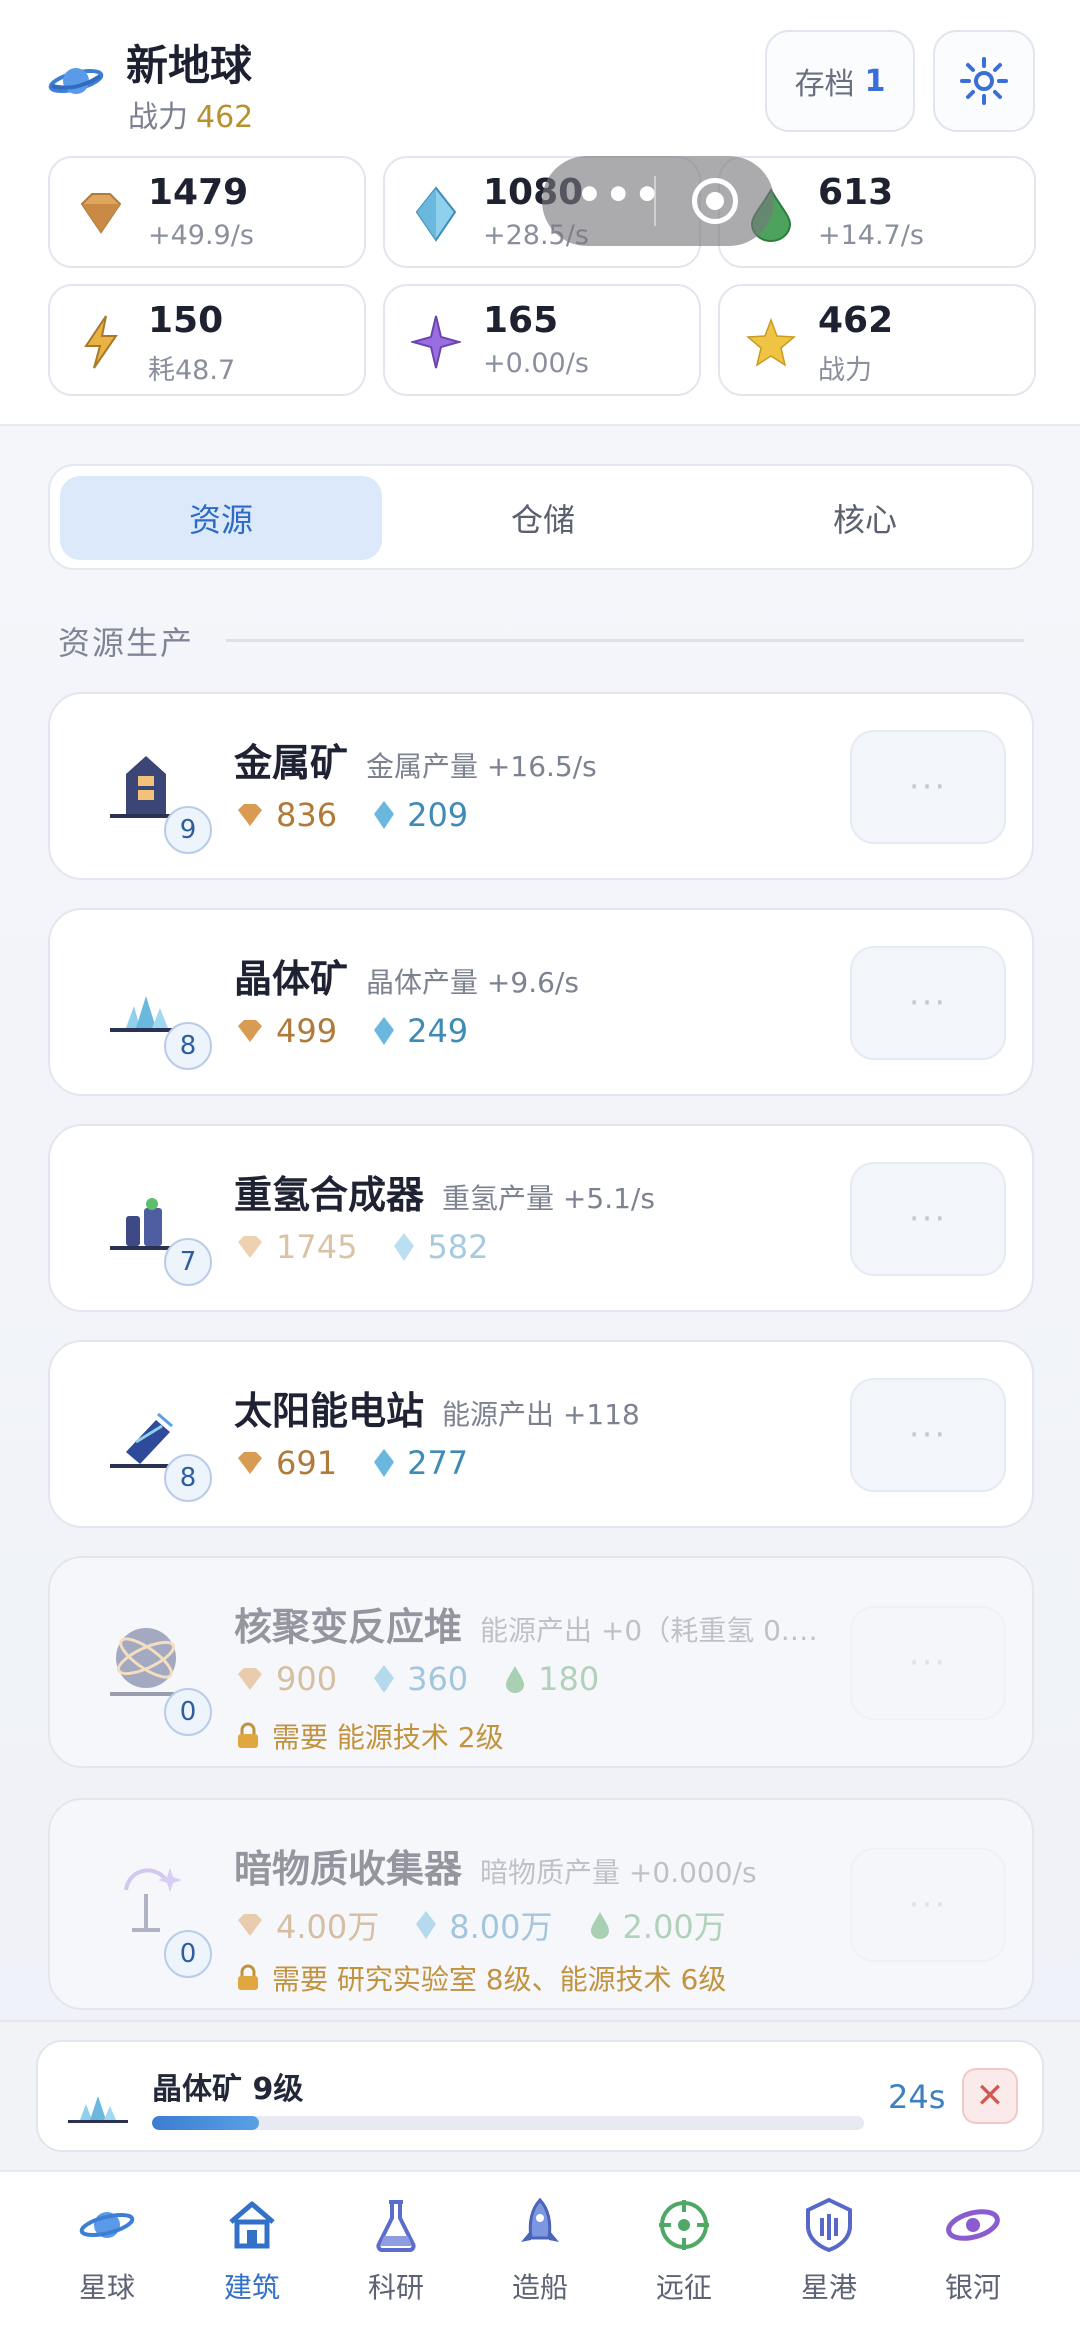 The width and height of the screenshot is (1080, 2351). Describe the element at coordinates (508, 2123) in the screenshot. I see `queue-progress-bar` at that location.